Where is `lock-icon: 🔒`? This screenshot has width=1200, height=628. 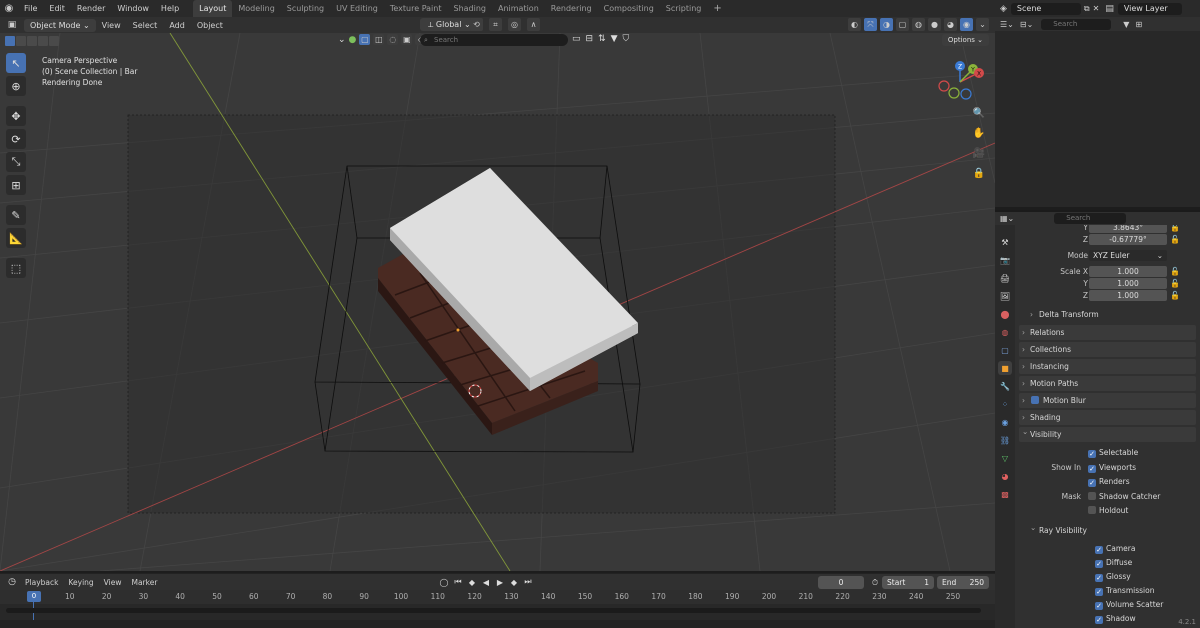 lock-icon: 🔒 is located at coordinates (979, 173).